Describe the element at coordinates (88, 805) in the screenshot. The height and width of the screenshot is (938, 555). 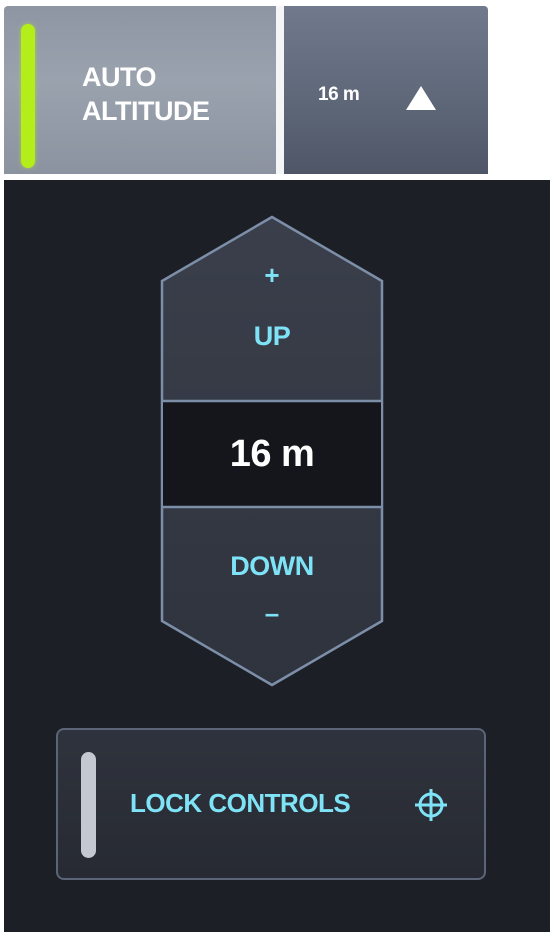
I see `lock-controls-status-indicator` at that location.